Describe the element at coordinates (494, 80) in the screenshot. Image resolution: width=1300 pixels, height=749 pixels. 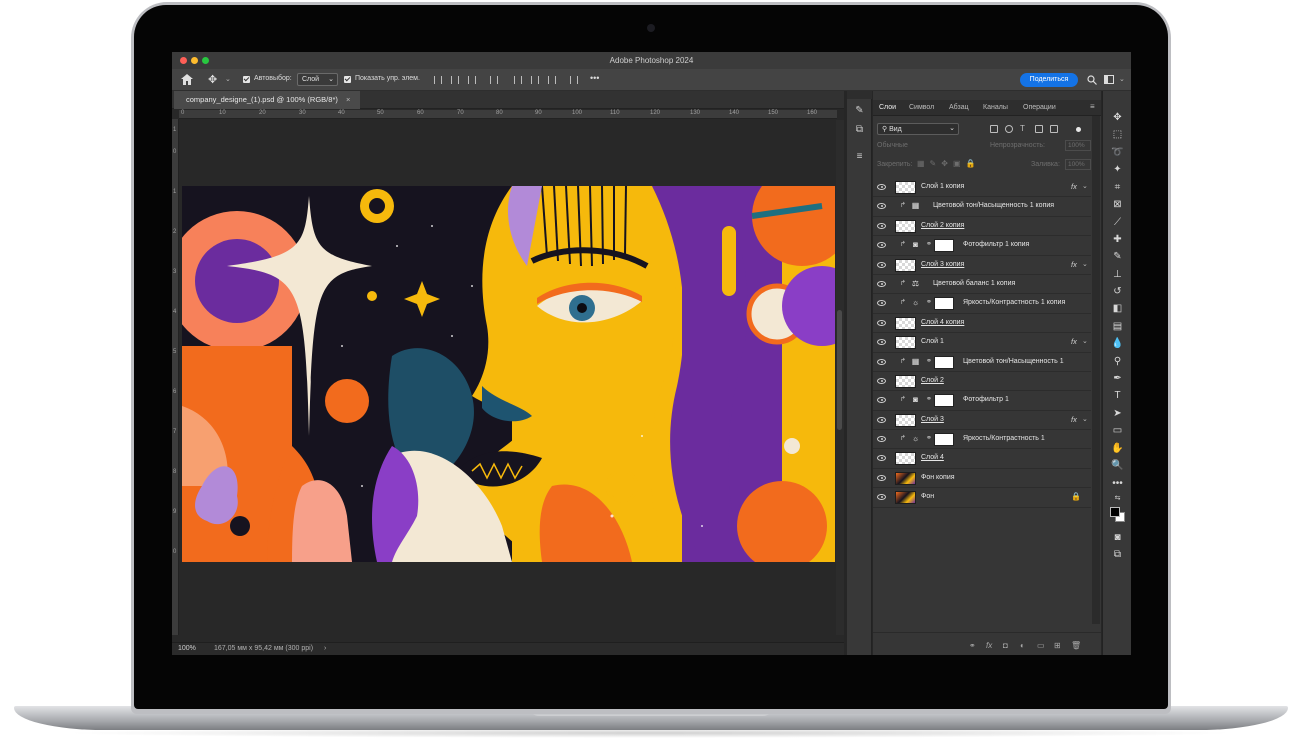
I see `align-top-icon` at that location.